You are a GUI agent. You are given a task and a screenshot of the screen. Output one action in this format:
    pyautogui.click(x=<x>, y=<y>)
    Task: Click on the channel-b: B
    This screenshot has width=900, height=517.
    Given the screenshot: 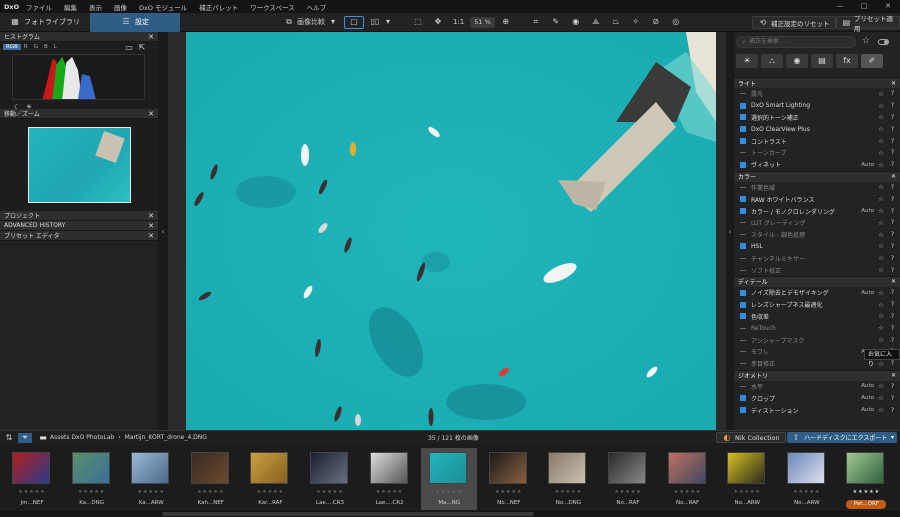 What is the action you would take?
    pyautogui.click(x=46, y=47)
    